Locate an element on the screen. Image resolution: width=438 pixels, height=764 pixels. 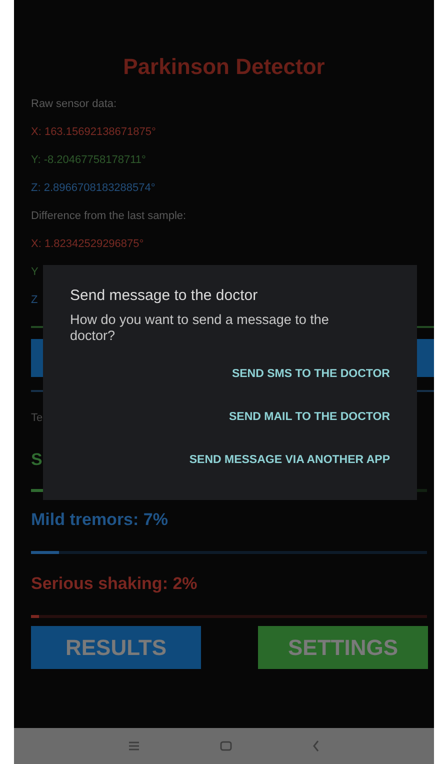
home-icon is located at coordinates (226, 746).